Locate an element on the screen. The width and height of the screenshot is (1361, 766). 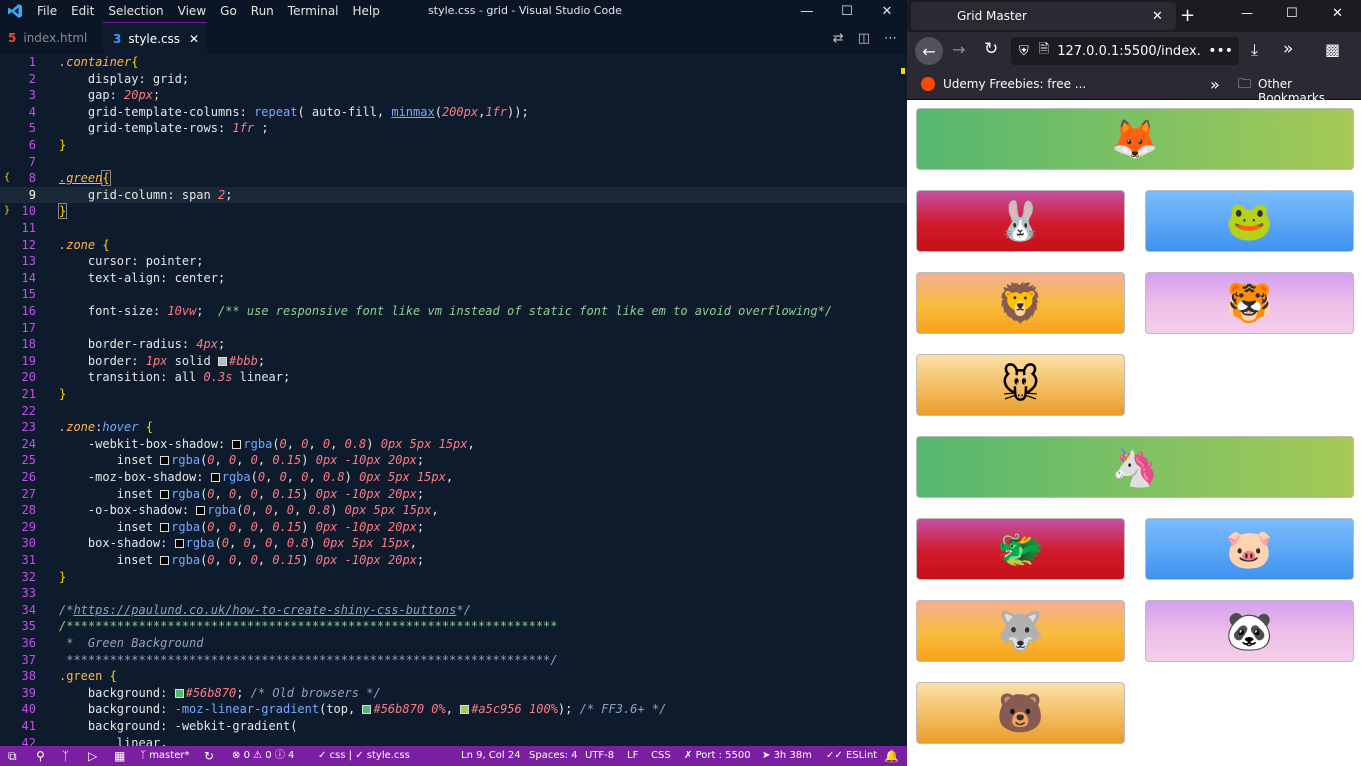
browser-tab: Grid Master ✕ is located at coordinates (1043, 16).